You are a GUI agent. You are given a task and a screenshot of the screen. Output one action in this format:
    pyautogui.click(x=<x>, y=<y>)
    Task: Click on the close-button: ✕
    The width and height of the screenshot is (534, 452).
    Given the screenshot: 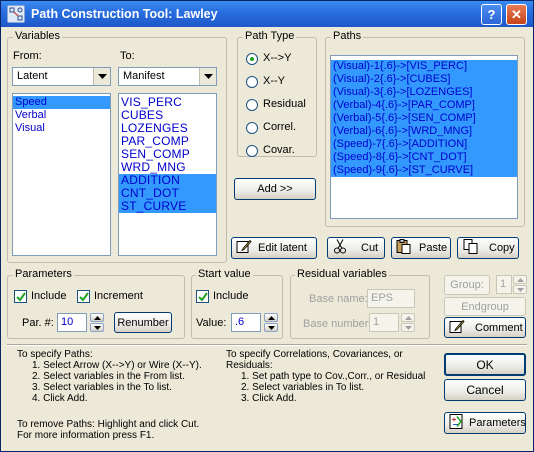 What is the action you would take?
    pyautogui.click(x=516, y=14)
    